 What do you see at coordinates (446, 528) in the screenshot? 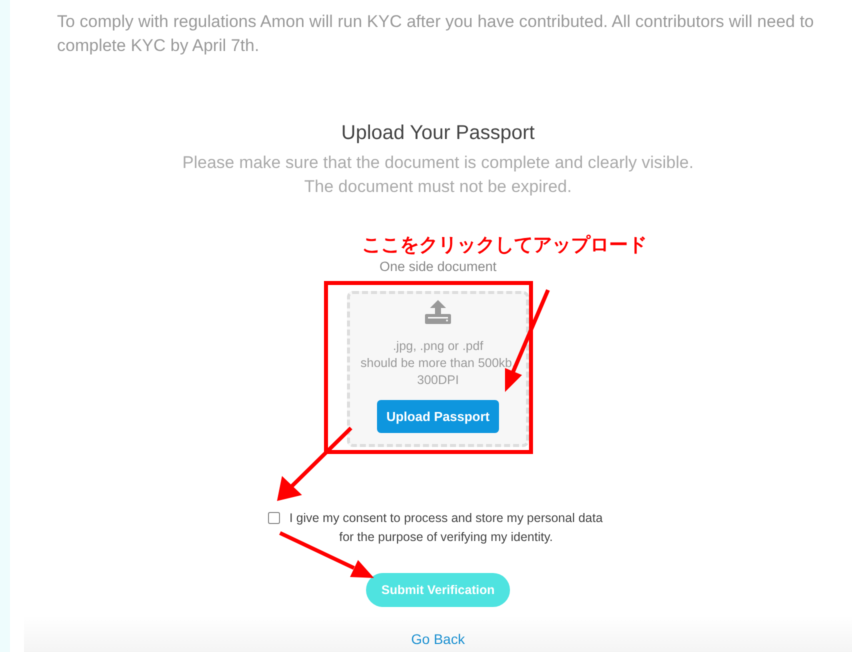
I see `consent-text: I give my consent to process and store my personal data for the purpose of verifying my identity.` at bounding box center [446, 528].